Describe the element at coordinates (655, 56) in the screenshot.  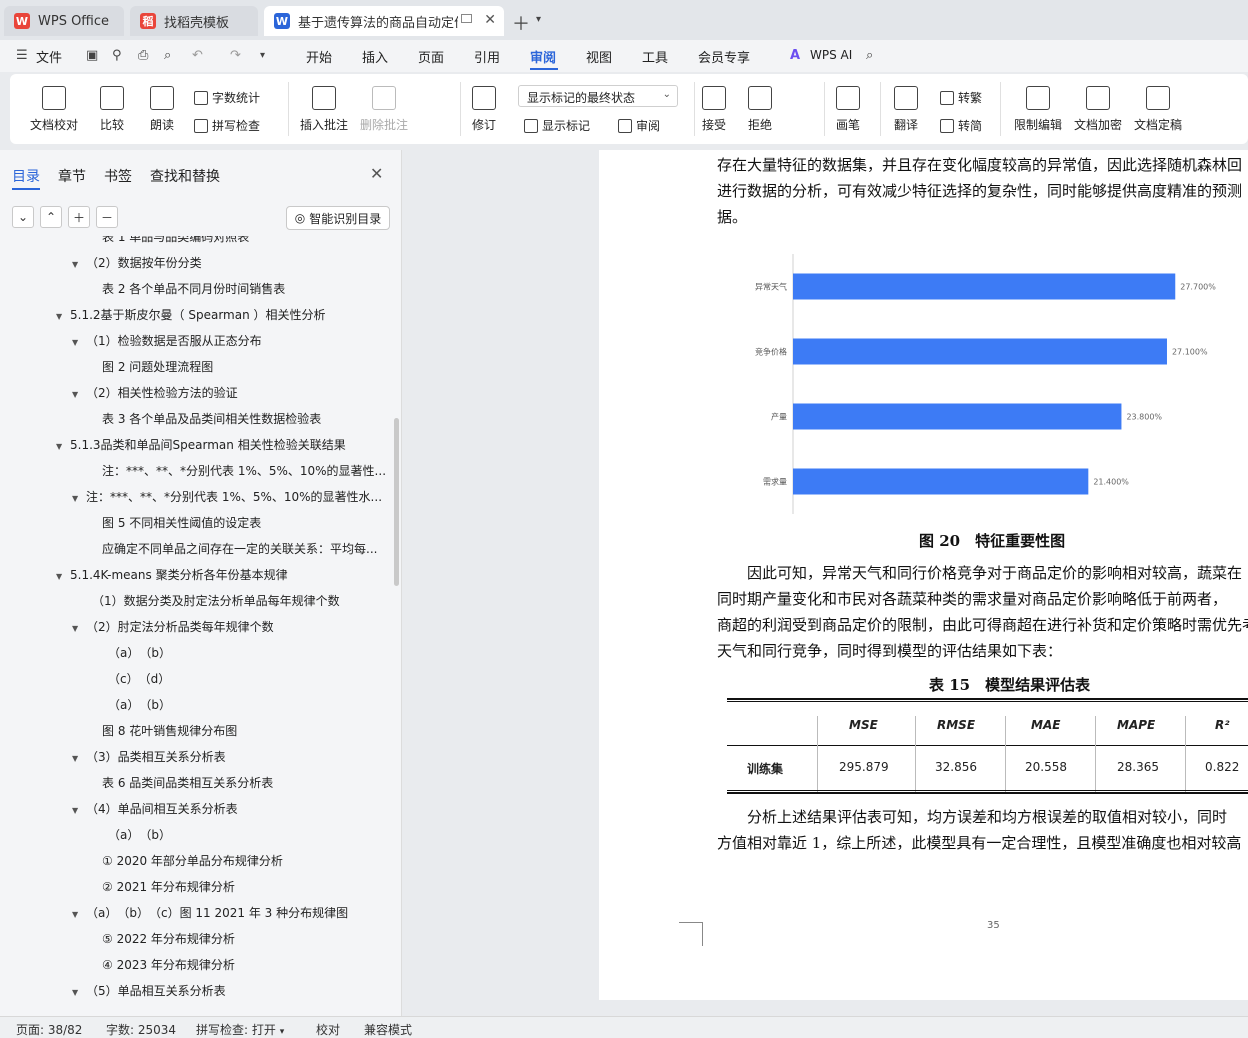
I see `menu-tools: 工具` at that location.